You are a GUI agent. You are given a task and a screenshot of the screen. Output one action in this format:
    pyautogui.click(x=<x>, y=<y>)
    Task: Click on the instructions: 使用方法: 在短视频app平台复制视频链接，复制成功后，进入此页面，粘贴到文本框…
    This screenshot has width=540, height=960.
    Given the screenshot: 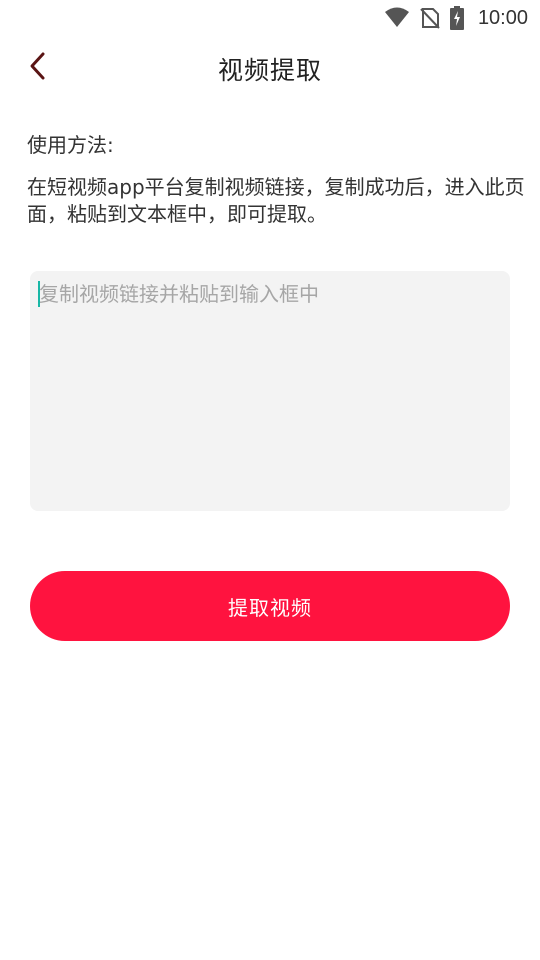 What is the action you would take?
    pyautogui.click(x=277, y=179)
    